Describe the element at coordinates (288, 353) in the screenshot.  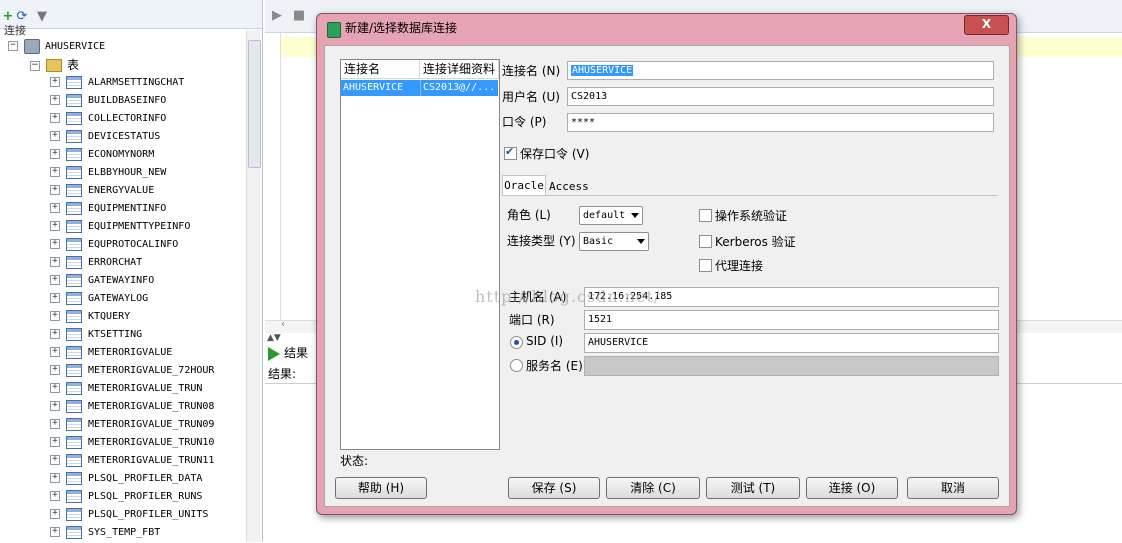
I see `results-tab: 结果` at that location.